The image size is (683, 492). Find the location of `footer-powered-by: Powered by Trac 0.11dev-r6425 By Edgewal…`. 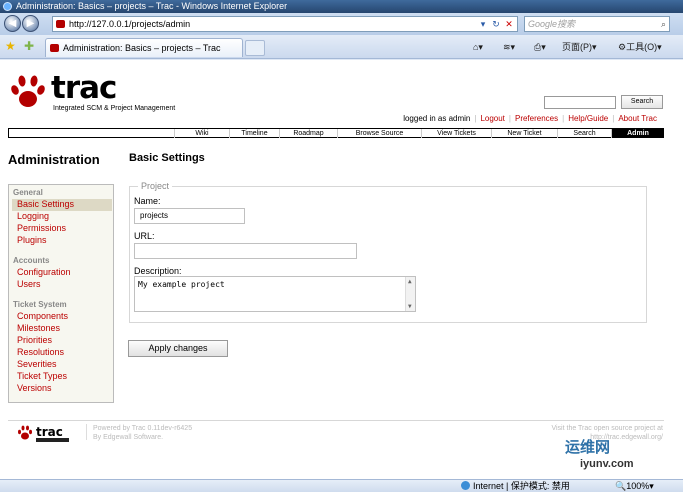

footer-powered-by: Powered by Trac 0.11dev-r6425 By Edgewal… is located at coordinates (142, 433).